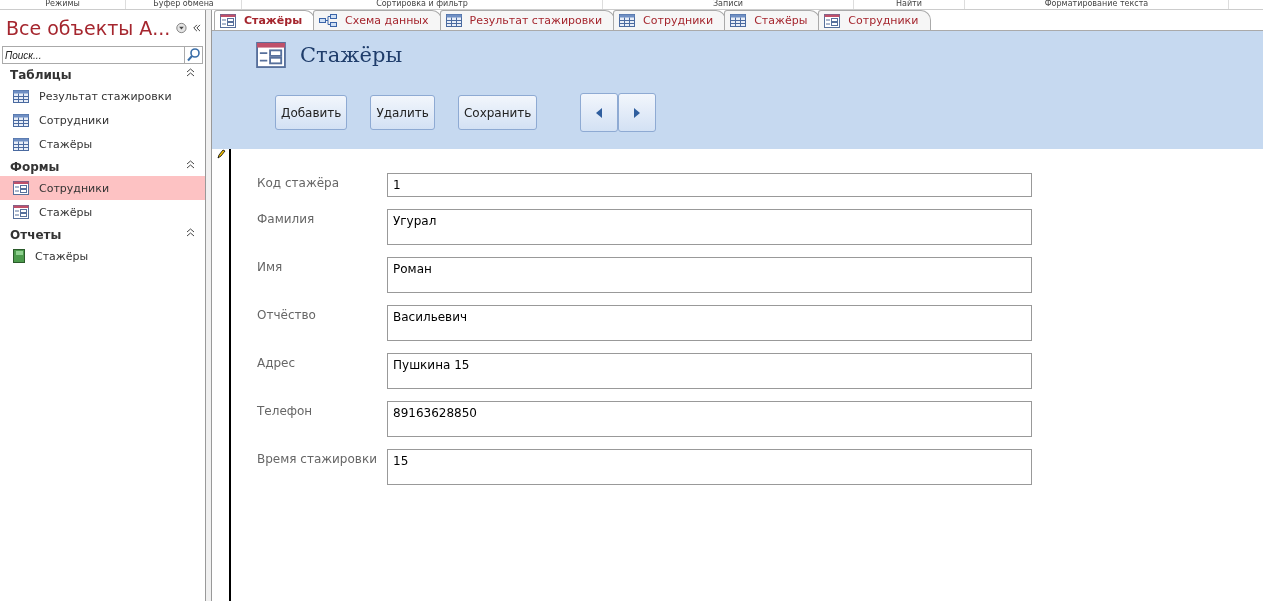 The height and width of the screenshot is (601, 1263). What do you see at coordinates (728, 4) in the screenshot?
I see `ribbon-group-label: Записи` at bounding box center [728, 4].